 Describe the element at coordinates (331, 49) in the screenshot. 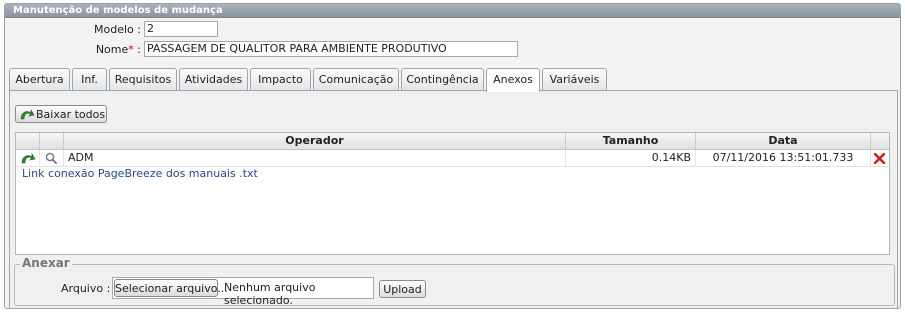

I see `nome-field` at that location.